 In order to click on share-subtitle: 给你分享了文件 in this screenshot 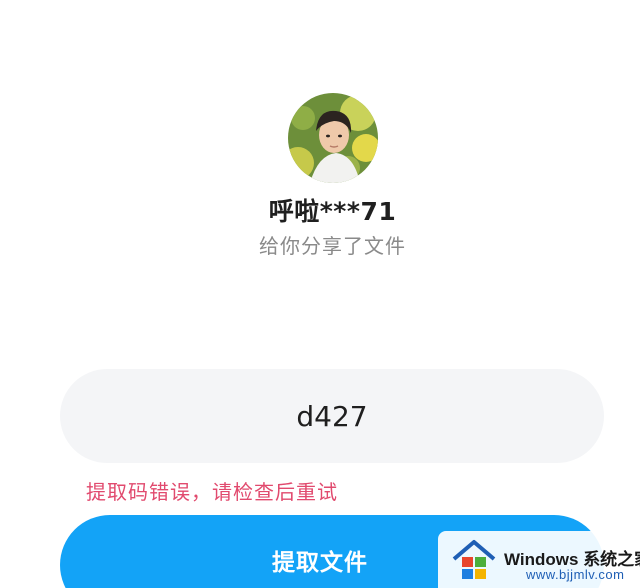, I will do `click(332, 246)`.